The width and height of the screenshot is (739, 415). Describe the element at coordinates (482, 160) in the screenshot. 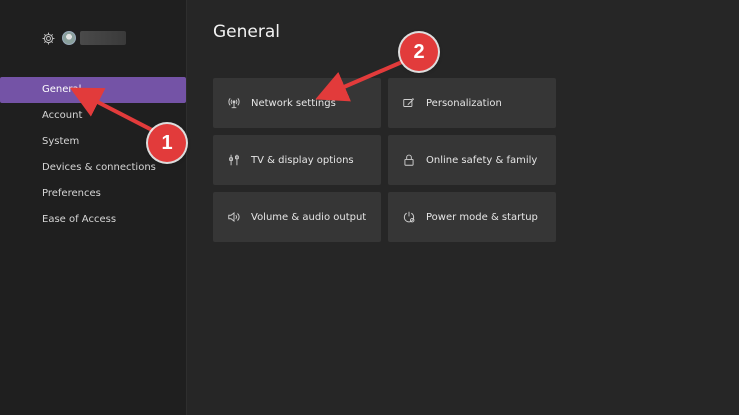

I see `tile-label: Online safety & family` at that location.